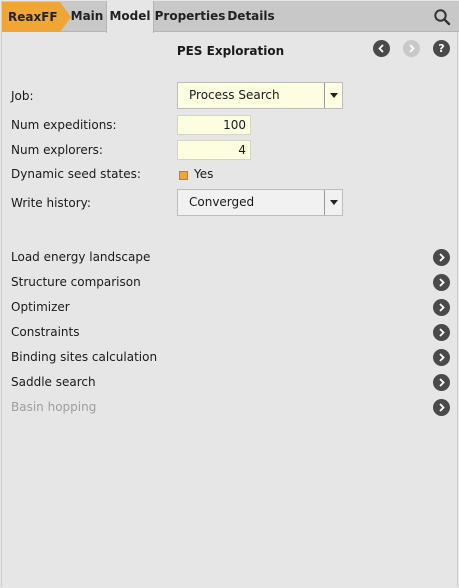 This screenshot has height=588, width=459. What do you see at coordinates (87, 16) in the screenshot?
I see `tab-main: Main` at bounding box center [87, 16].